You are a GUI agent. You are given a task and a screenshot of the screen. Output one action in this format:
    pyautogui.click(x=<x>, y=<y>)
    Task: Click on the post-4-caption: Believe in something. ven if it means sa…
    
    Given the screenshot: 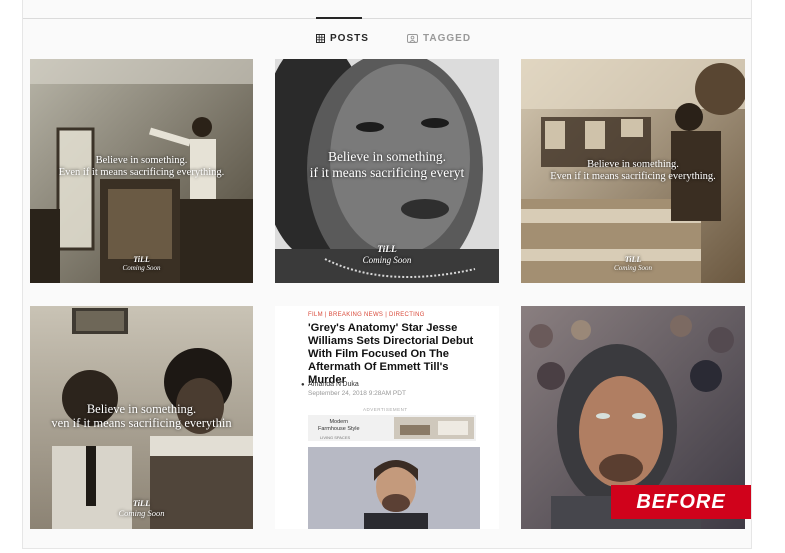 What is the action you would take?
    pyautogui.click(x=141, y=416)
    